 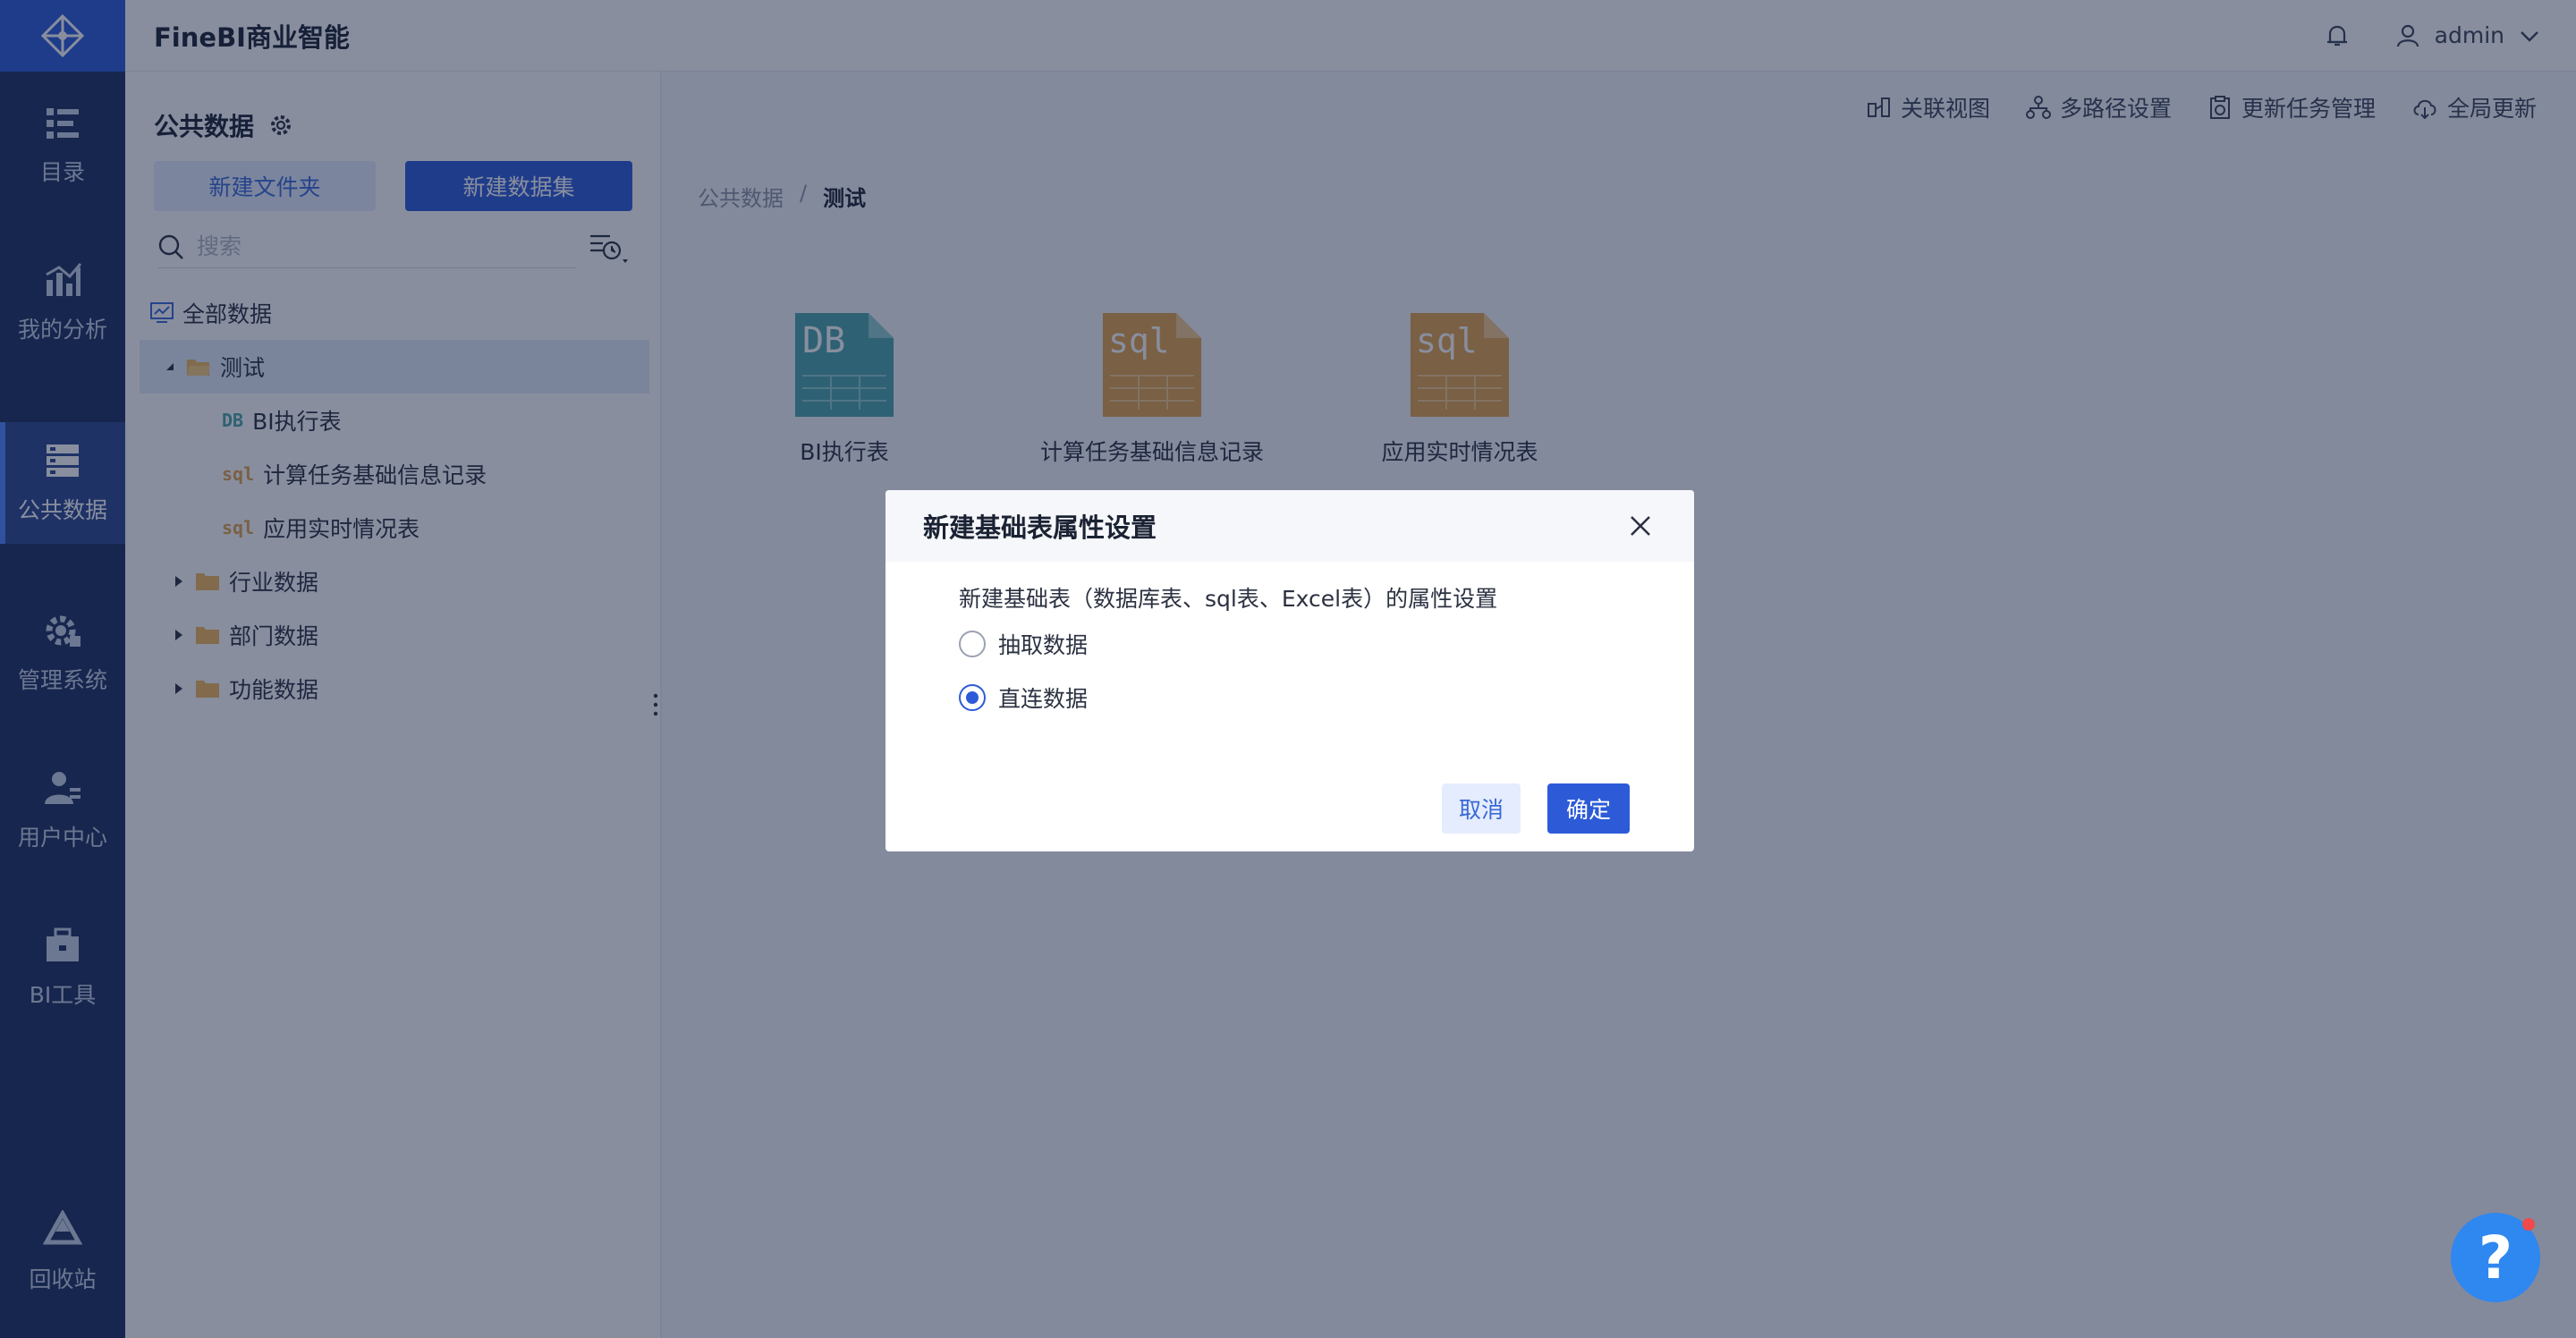 What do you see at coordinates (972, 644) in the screenshot?
I see `radio-button-extract` at bounding box center [972, 644].